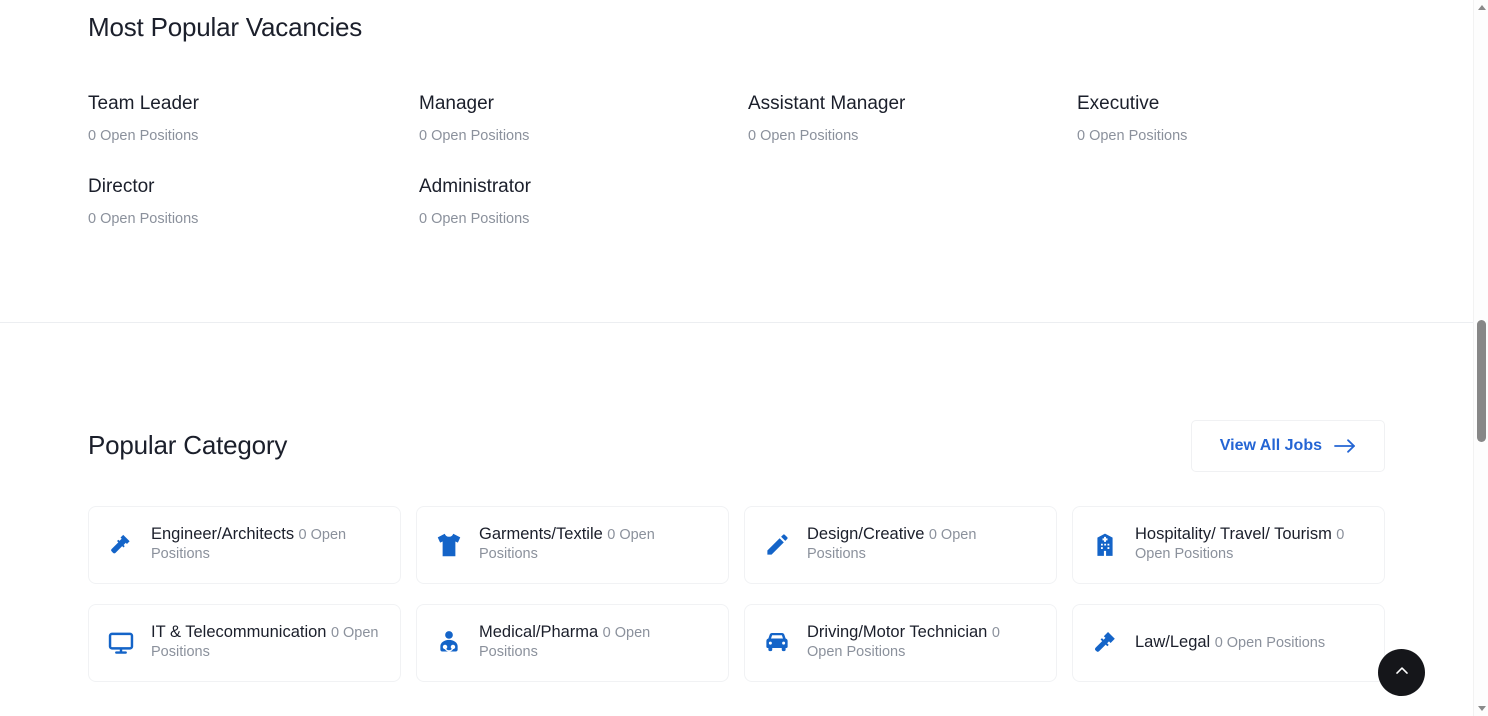  Describe the element at coordinates (827, 104) in the screenshot. I see `vacancy-name: Assistant Manager` at that location.